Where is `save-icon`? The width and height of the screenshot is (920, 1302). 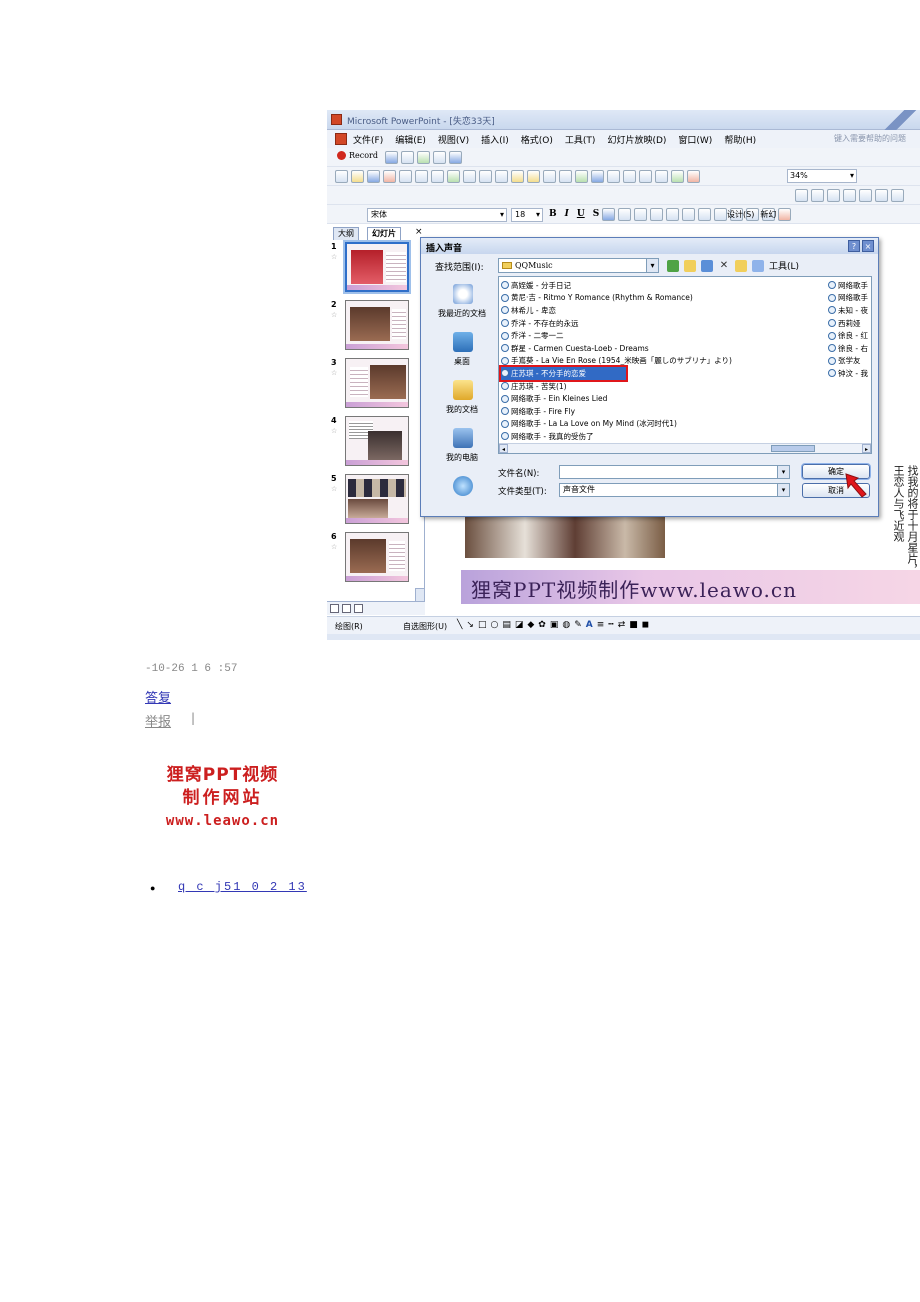 save-icon is located at coordinates (373, 176).